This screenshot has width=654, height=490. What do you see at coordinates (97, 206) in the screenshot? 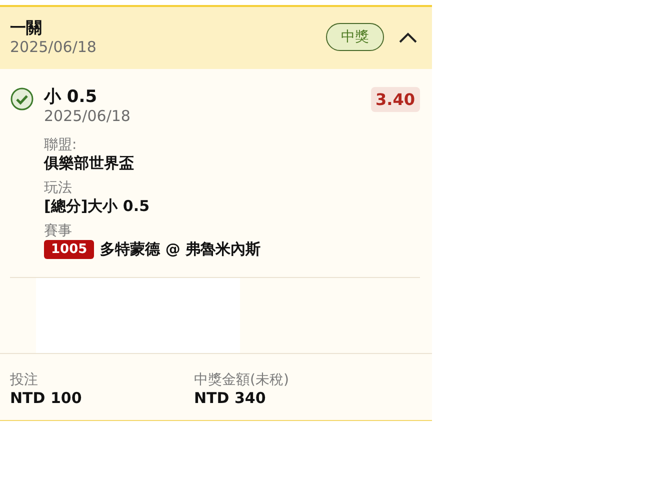
I see `detail-value: [總分]大小 0.5` at bounding box center [97, 206].